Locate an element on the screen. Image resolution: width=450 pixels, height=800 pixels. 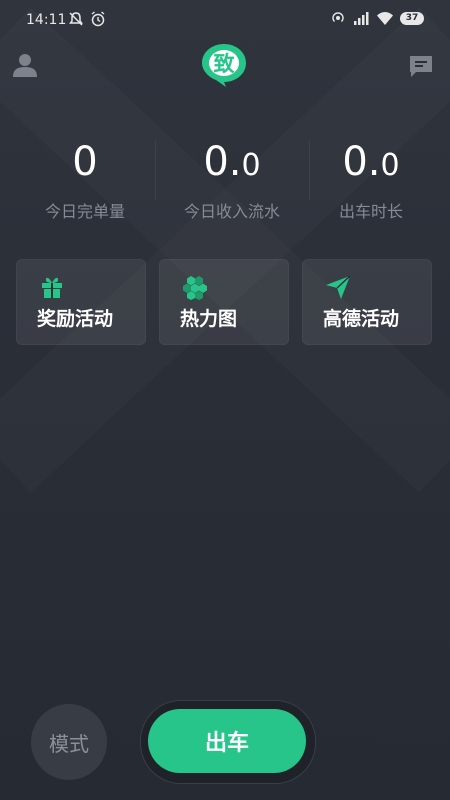
card-label: 热力图 is located at coordinates (209, 319).